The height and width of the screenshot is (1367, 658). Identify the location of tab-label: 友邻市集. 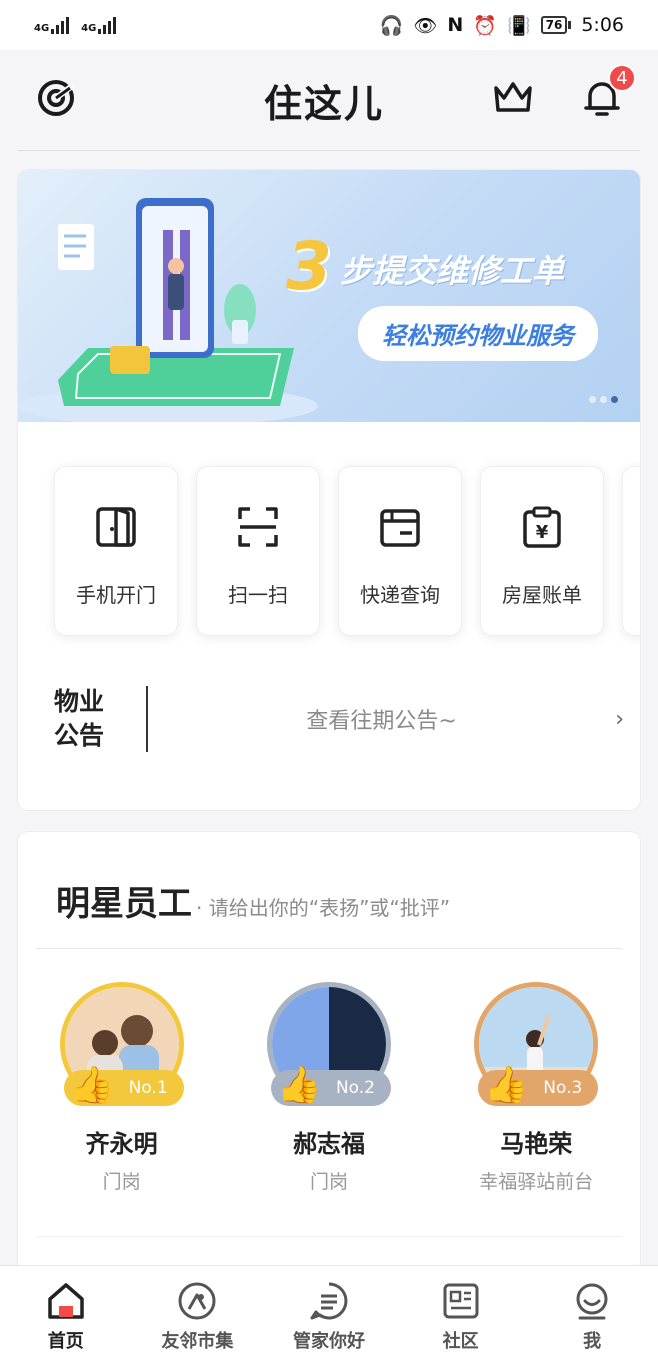
(197, 1341).